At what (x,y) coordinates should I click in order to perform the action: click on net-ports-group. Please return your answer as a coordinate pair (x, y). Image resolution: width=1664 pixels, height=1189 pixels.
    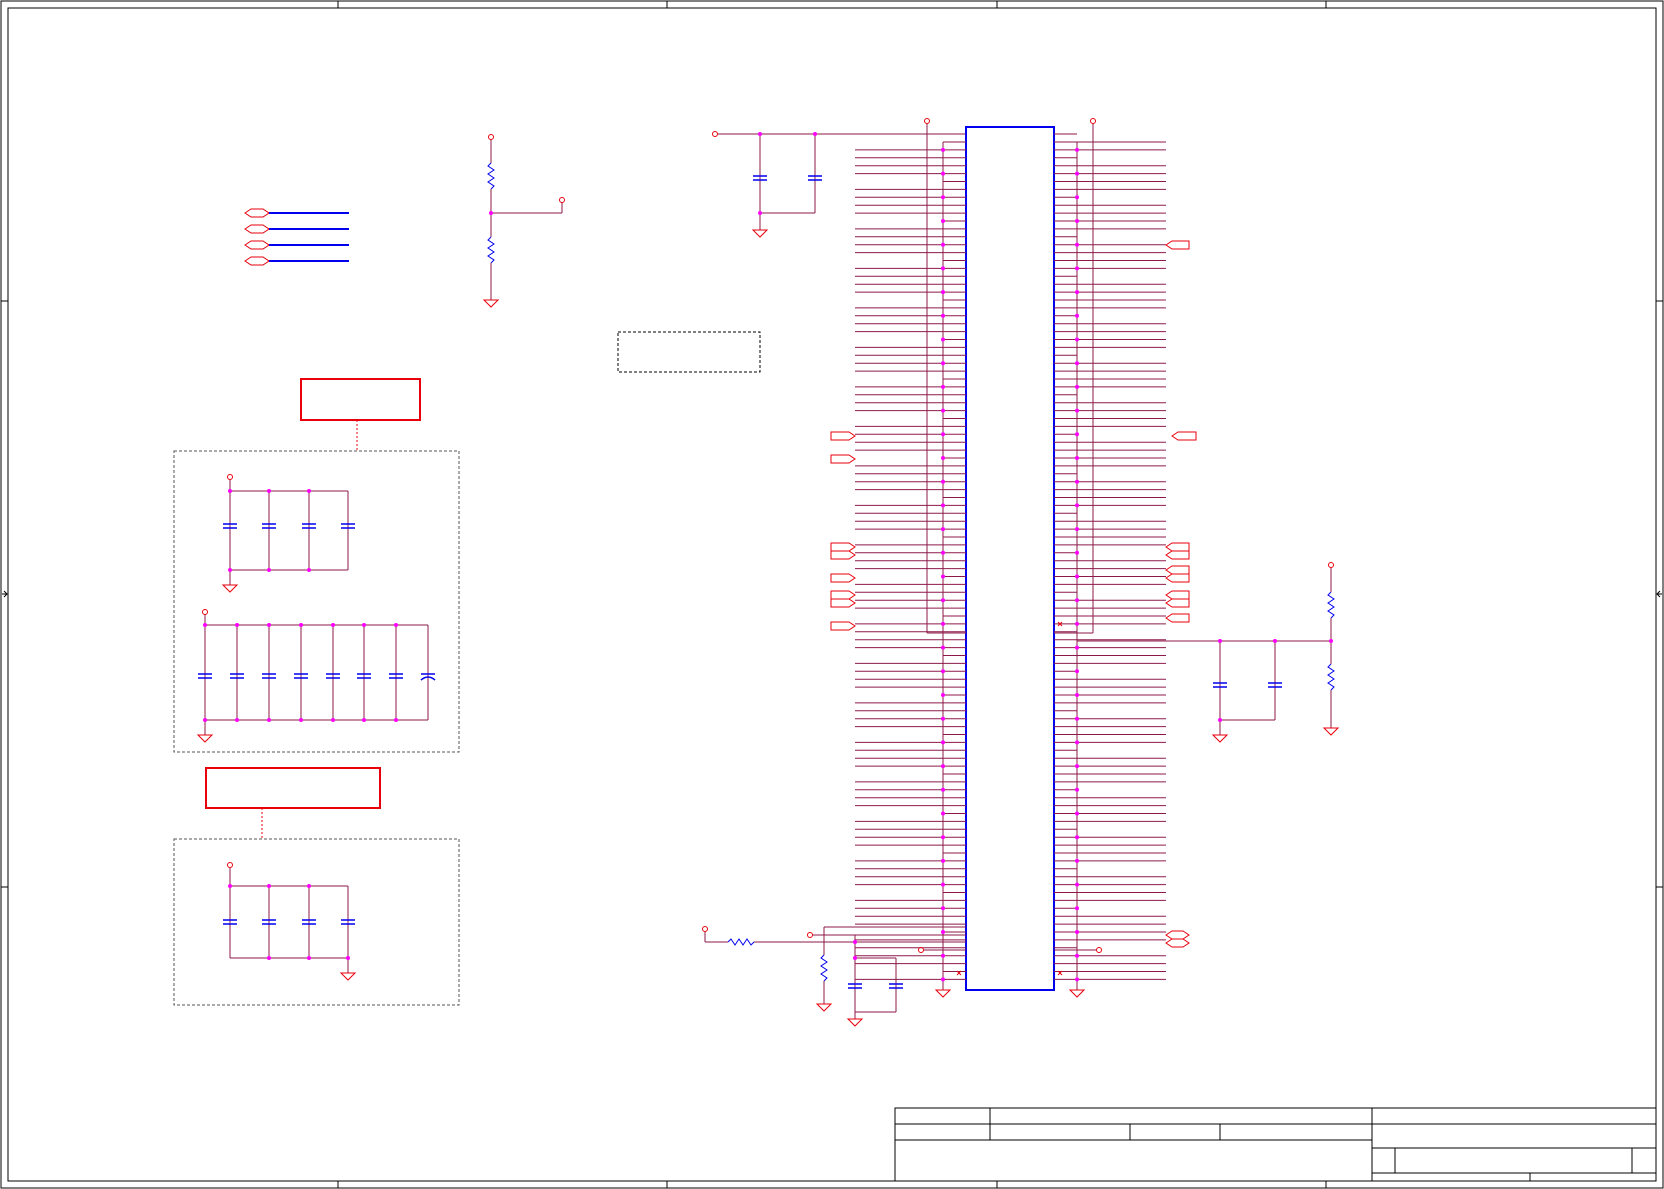
    Looking at the image, I should click on (296, 237).